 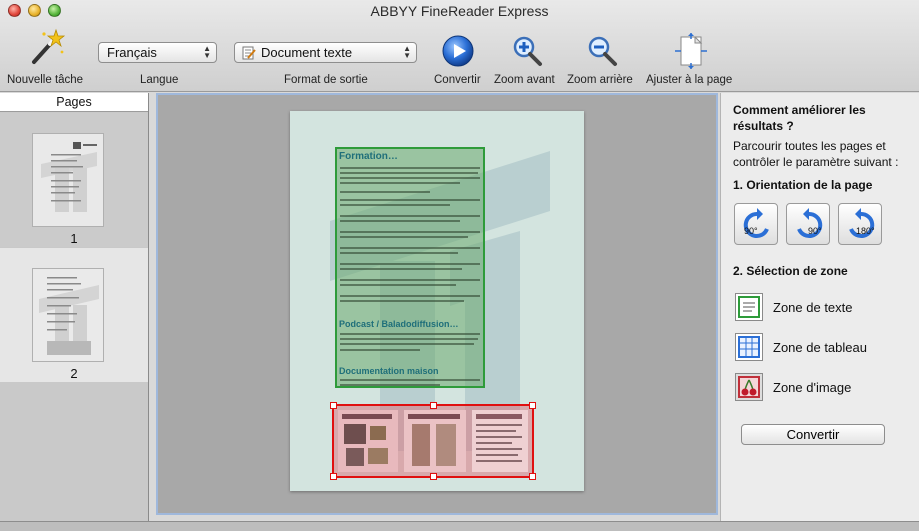 I want to click on document-edit-icon, so click(x=249, y=53).